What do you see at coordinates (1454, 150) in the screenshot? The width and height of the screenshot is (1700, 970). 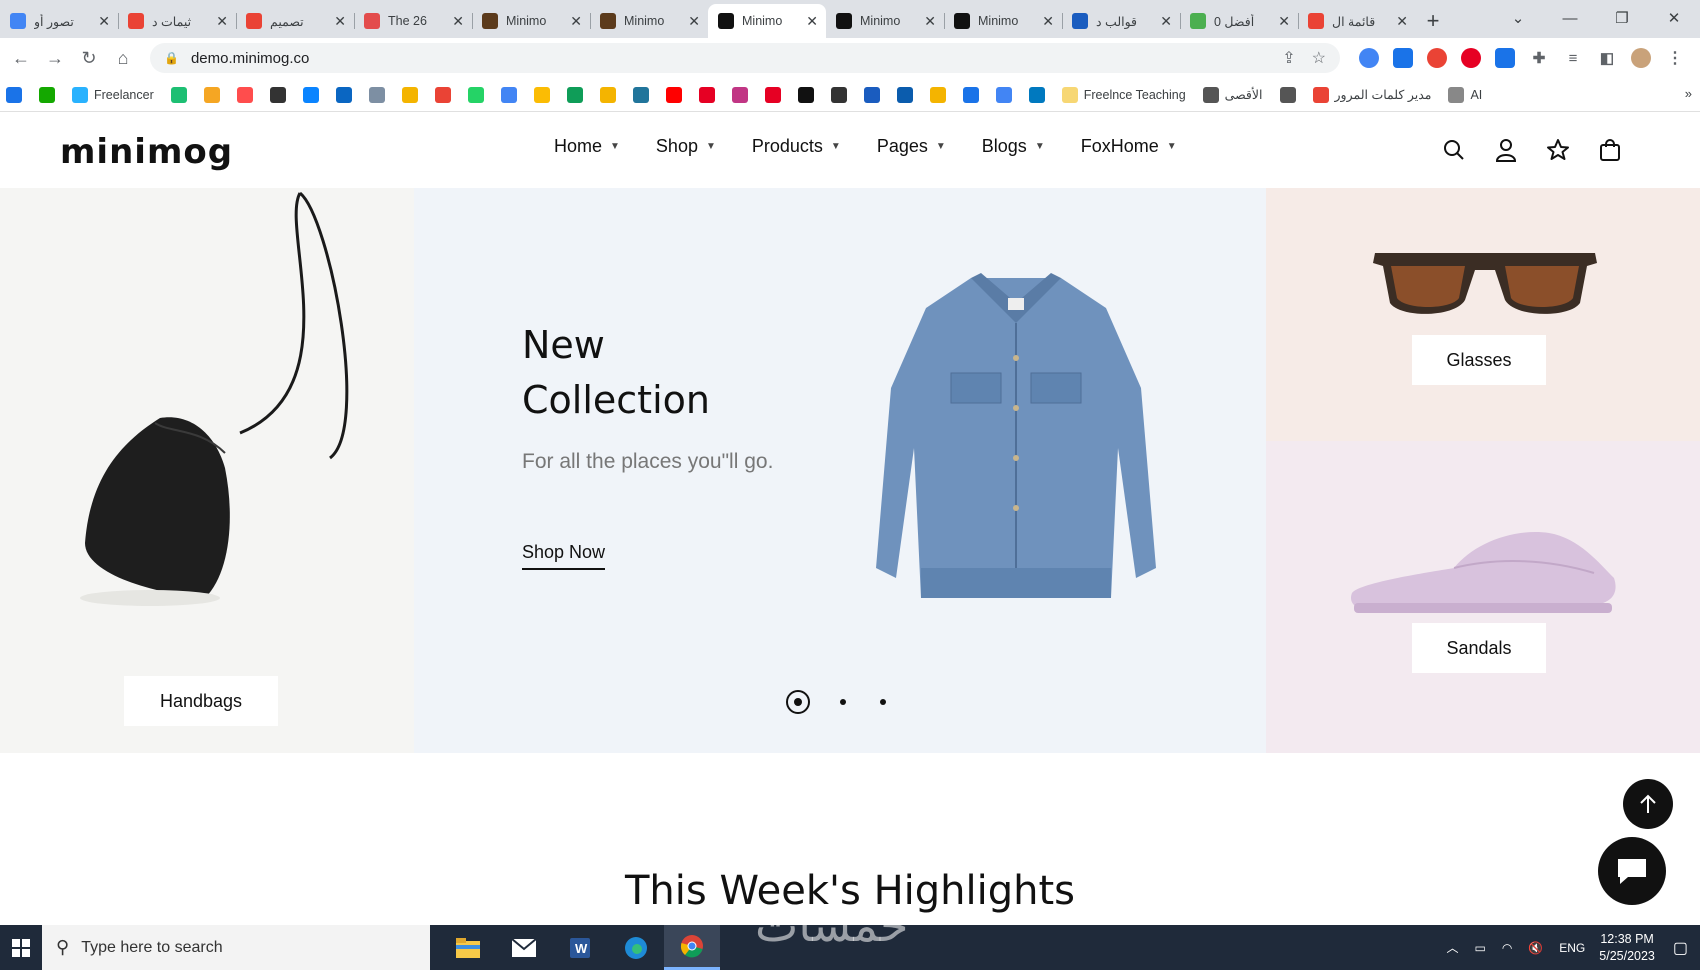 I see `search-icon` at bounding box center [1454, 150].